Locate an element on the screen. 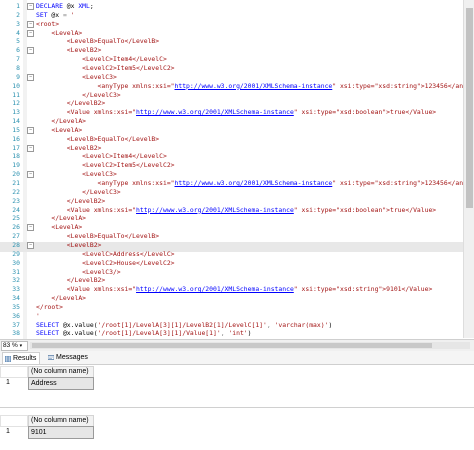  line-number: 38 is located at coordinates (16, 333).